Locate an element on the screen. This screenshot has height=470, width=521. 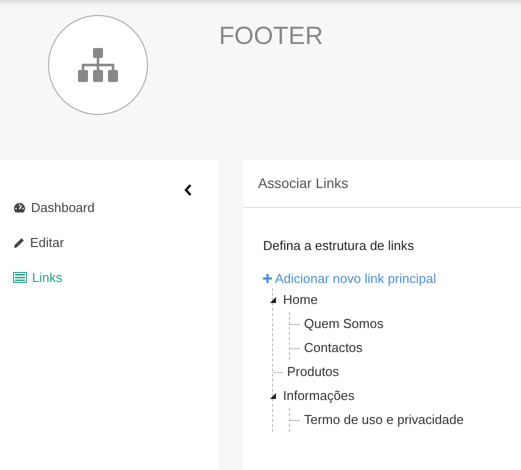
sidebar-item: Dashboard is located at coordinates (115, 207).